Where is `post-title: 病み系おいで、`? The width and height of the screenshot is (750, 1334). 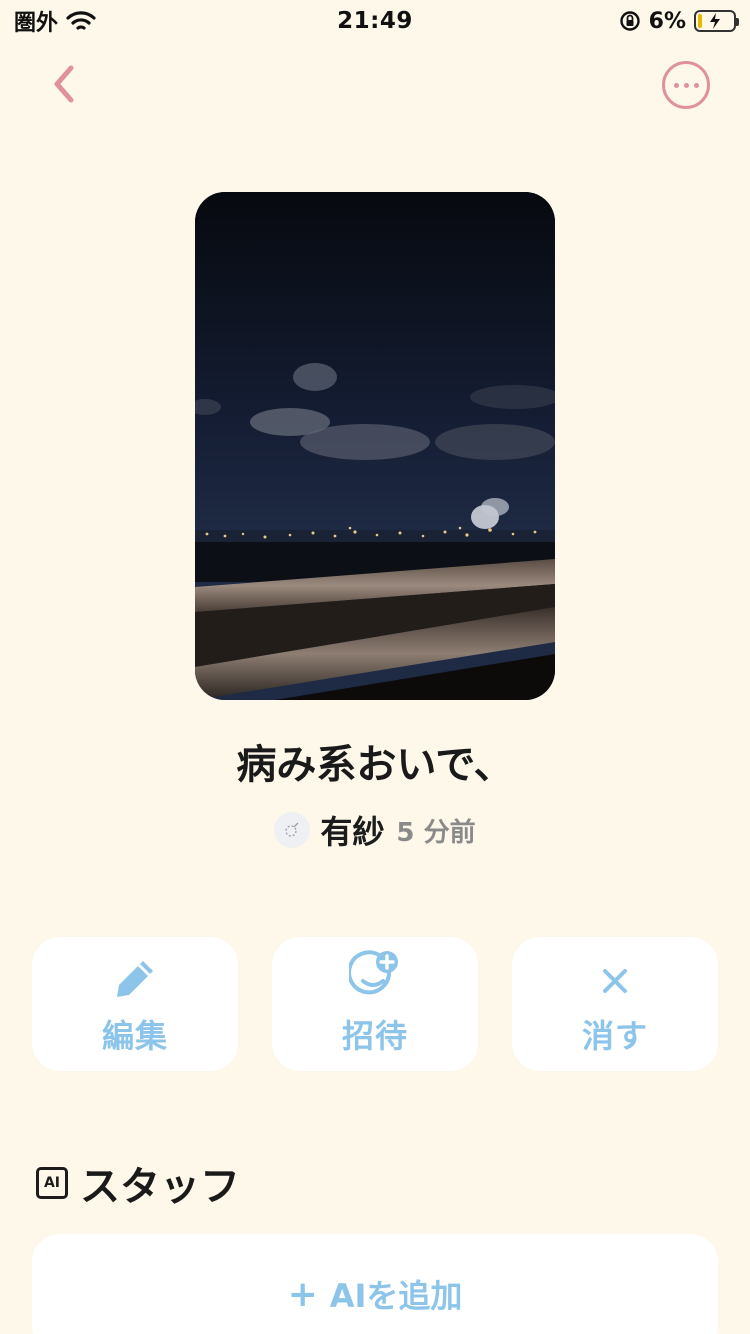 post-title: 病み系おいで、 is located at coordinates (375, 765).